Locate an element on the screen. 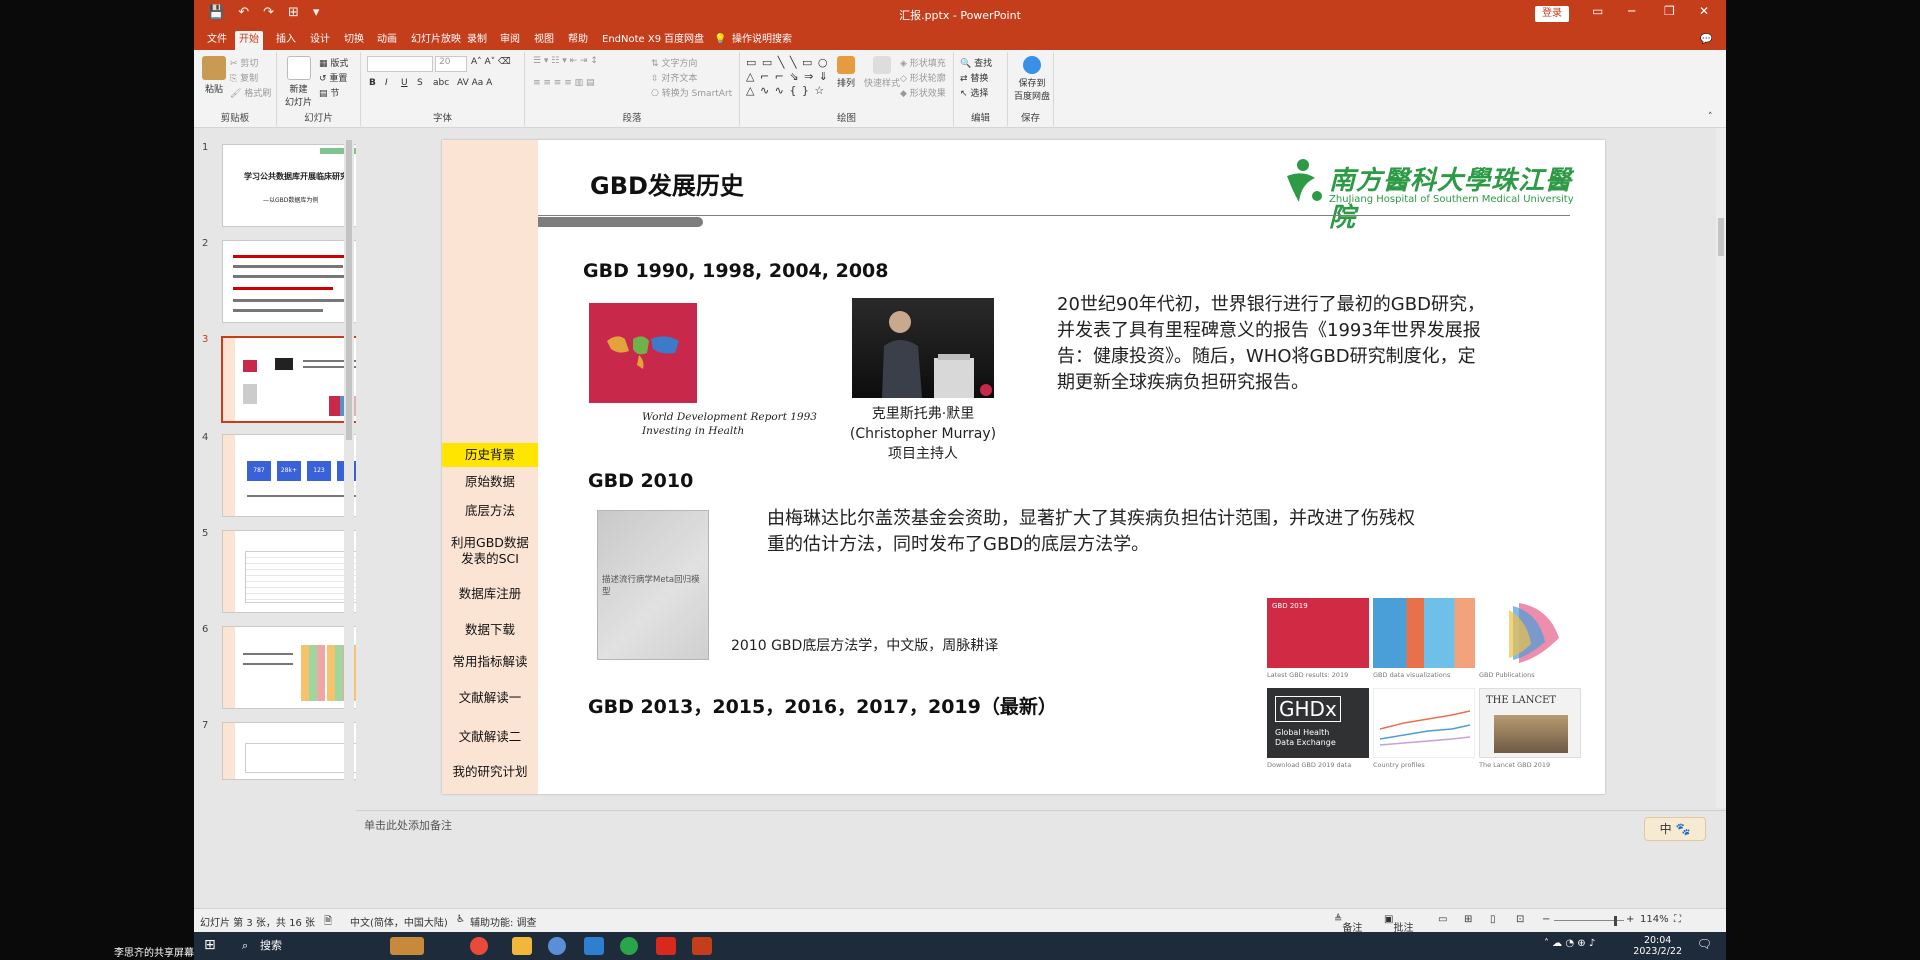 This screenshot has height=960, width=1920. tile-country-profiles is located at coordinates (1424, 723).